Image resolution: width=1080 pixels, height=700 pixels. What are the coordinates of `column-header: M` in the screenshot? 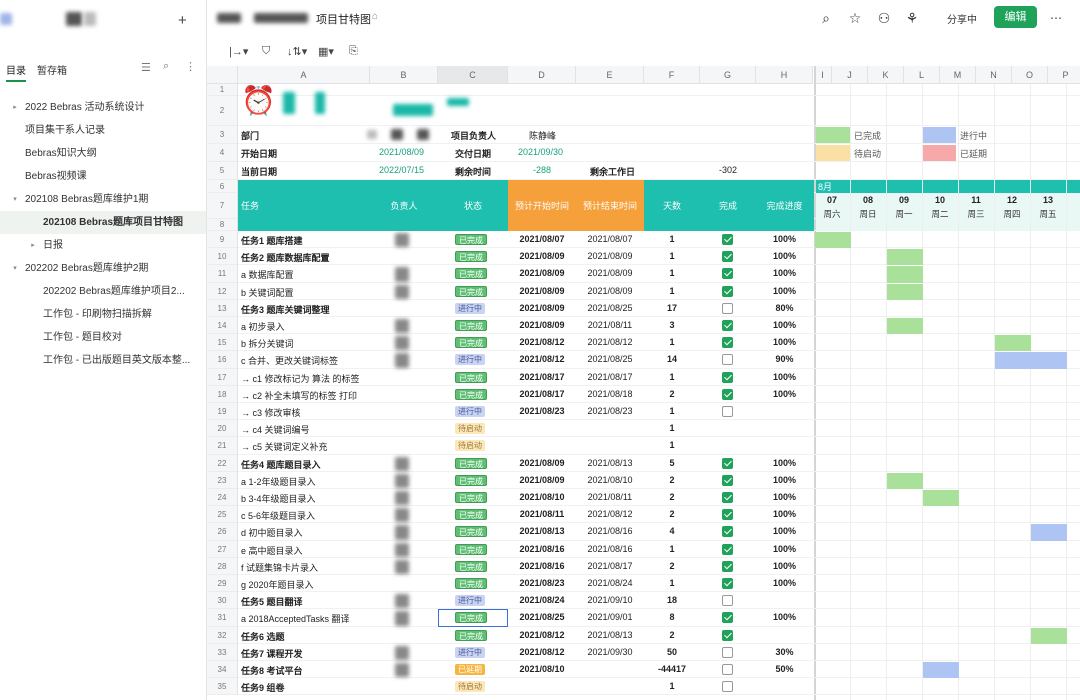 It's located at (958, 75).